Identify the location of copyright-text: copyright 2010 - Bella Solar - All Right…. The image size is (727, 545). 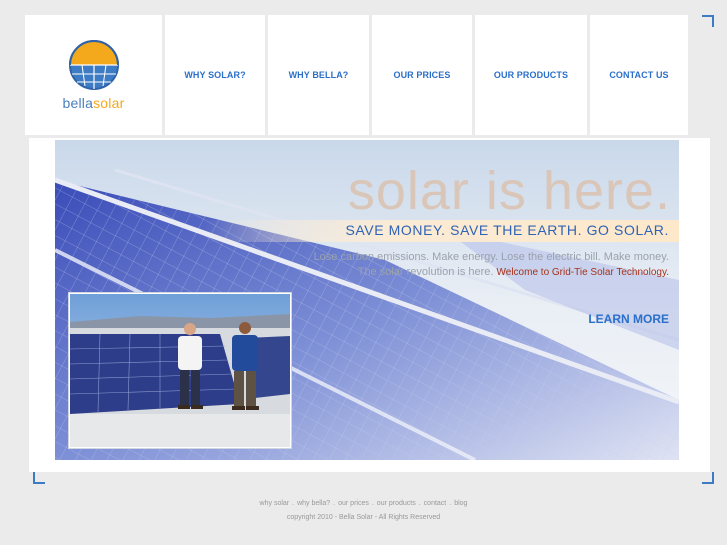
(363, 517).